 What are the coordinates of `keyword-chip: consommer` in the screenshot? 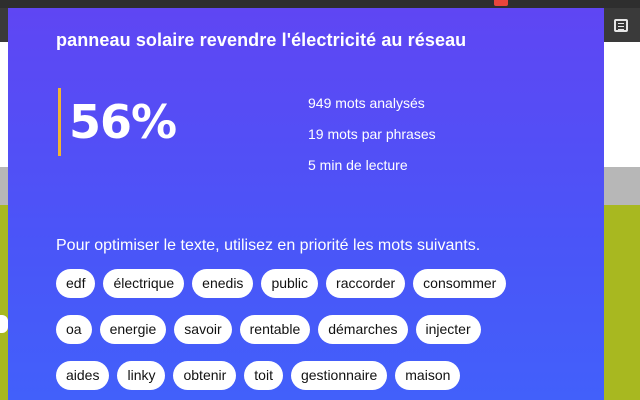 It's located at (460, 283).